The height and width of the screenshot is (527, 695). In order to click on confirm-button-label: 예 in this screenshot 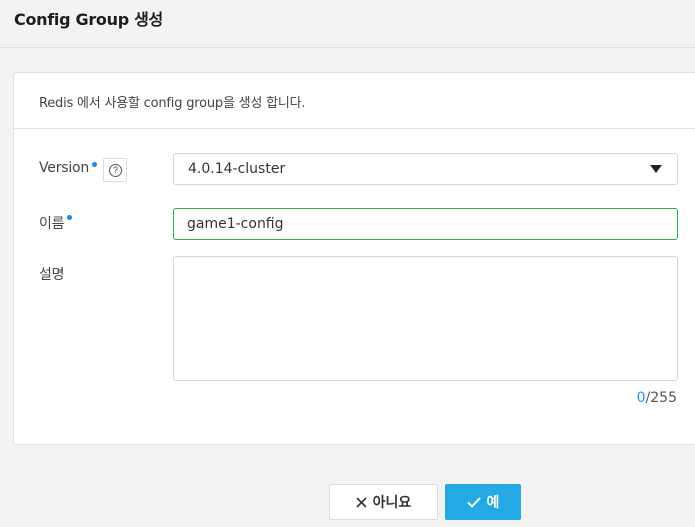, I will do `click(493, 503)`.